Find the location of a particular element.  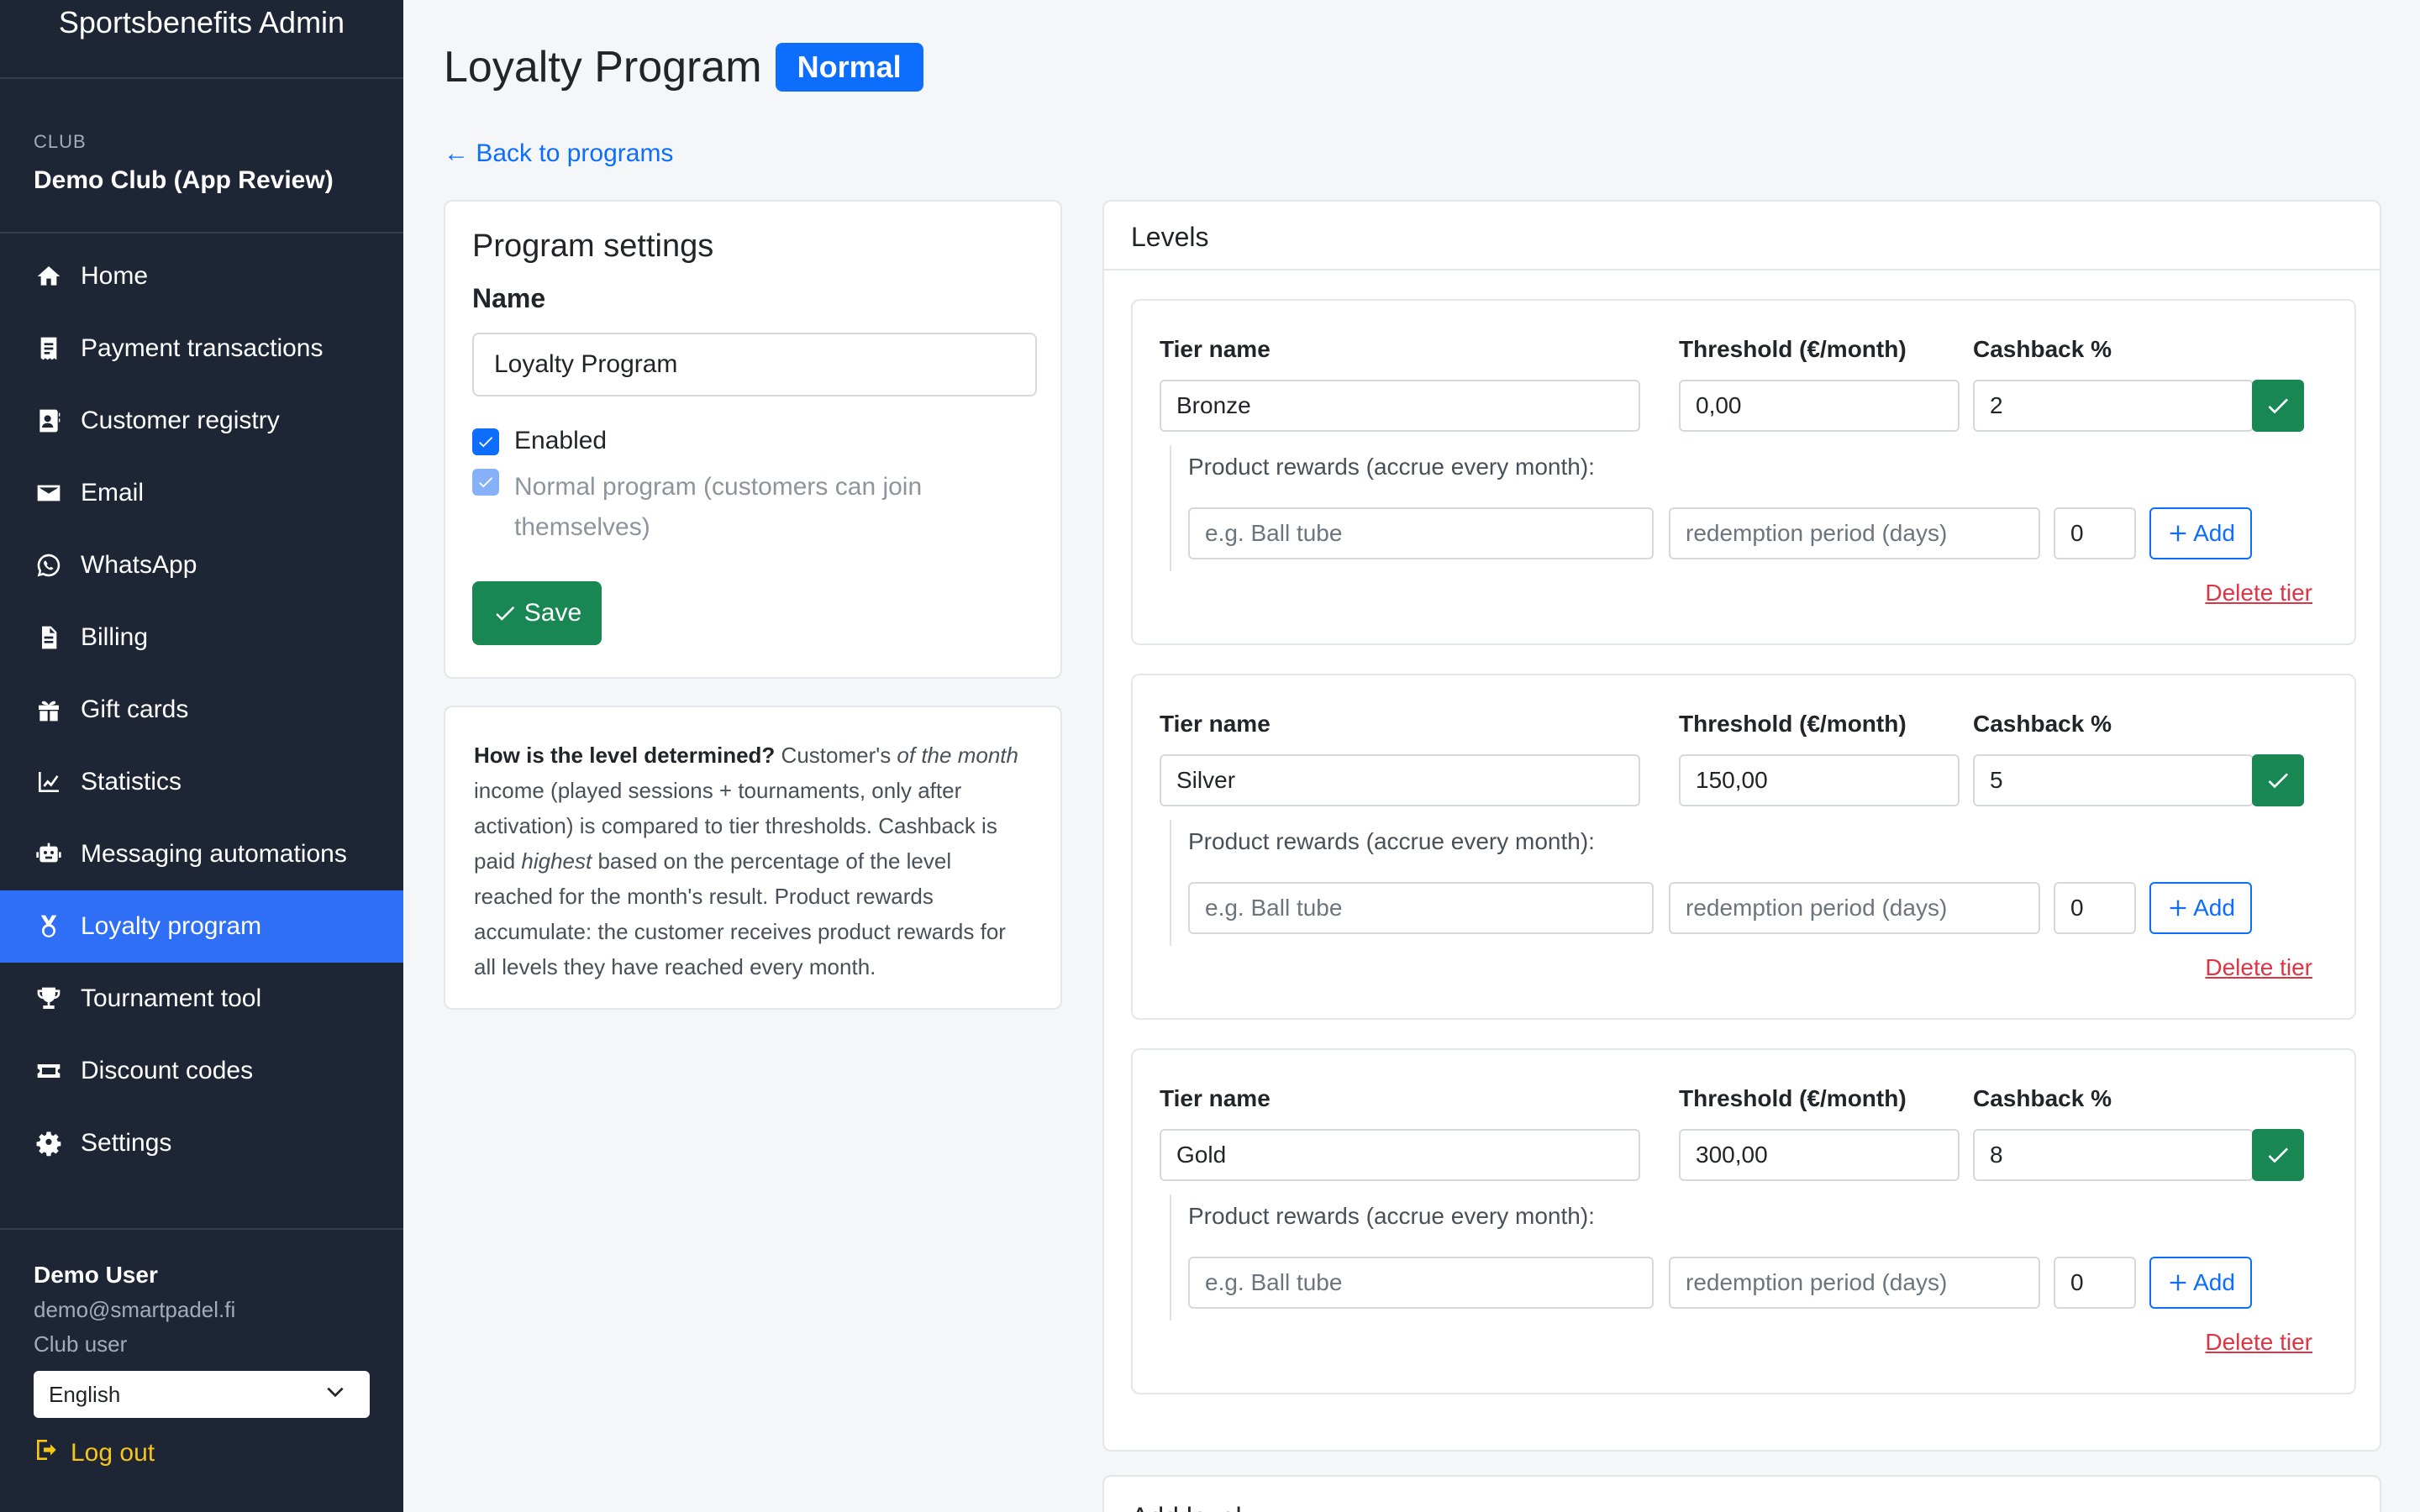

sidebar-item-label: WhatsApp is located at coordinates (139, 565).